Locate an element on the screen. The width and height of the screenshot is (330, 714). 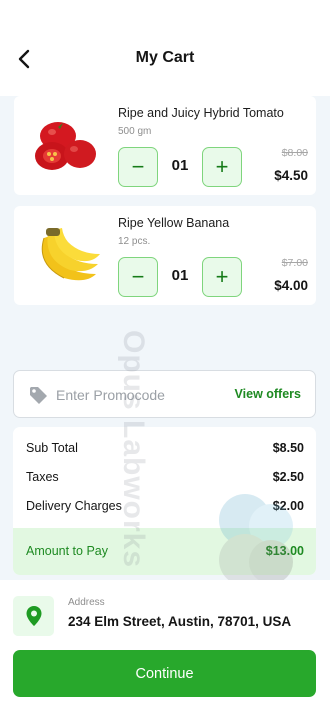
delivery-label: Delivery Charges is located at coordinates (74, 506).